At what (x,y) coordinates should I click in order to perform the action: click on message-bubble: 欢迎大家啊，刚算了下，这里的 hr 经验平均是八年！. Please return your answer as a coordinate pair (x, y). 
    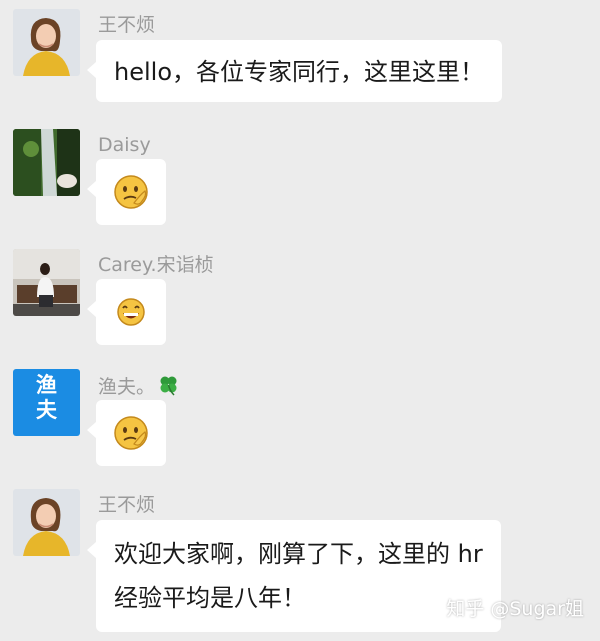
    Looking at the image, I should click on (294, 576).